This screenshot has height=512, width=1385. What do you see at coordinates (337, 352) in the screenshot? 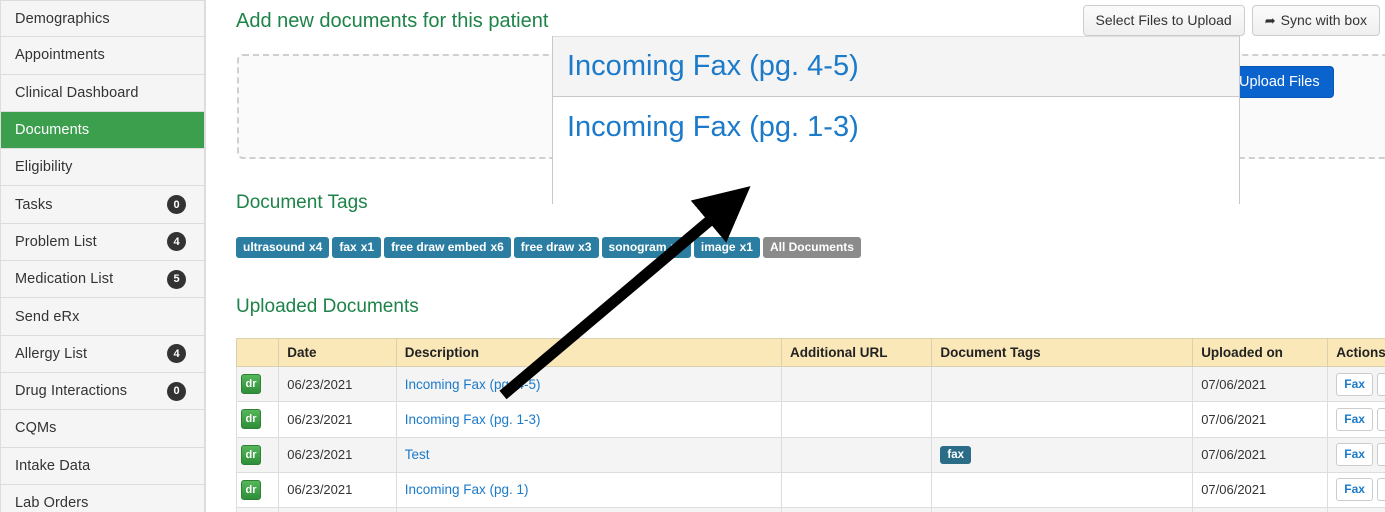
I see `column-header-date: Date` at bounding box center [337, 352].